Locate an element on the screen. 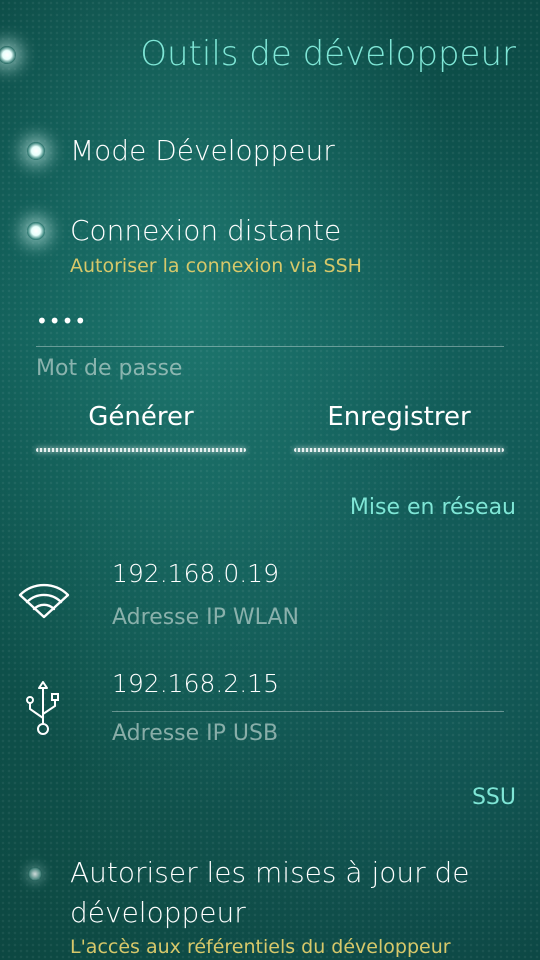  developer-mode-label: Mode Développeur is located at coordinates (202, 150).